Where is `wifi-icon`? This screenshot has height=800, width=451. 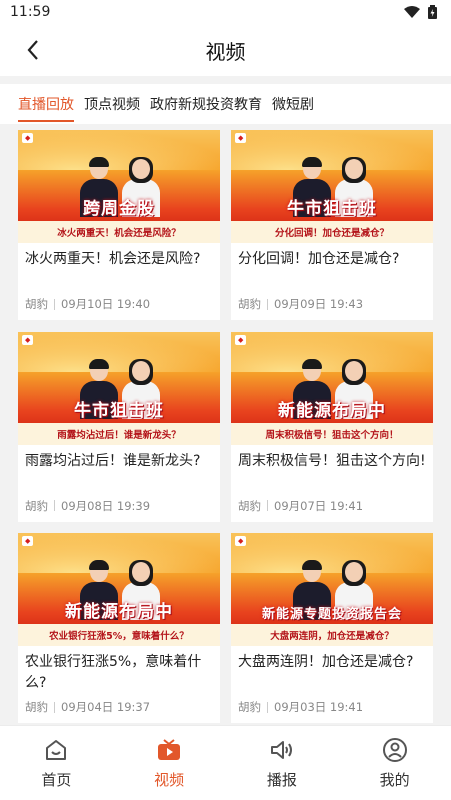
wifi-icon is located at coordinates (412, 12).